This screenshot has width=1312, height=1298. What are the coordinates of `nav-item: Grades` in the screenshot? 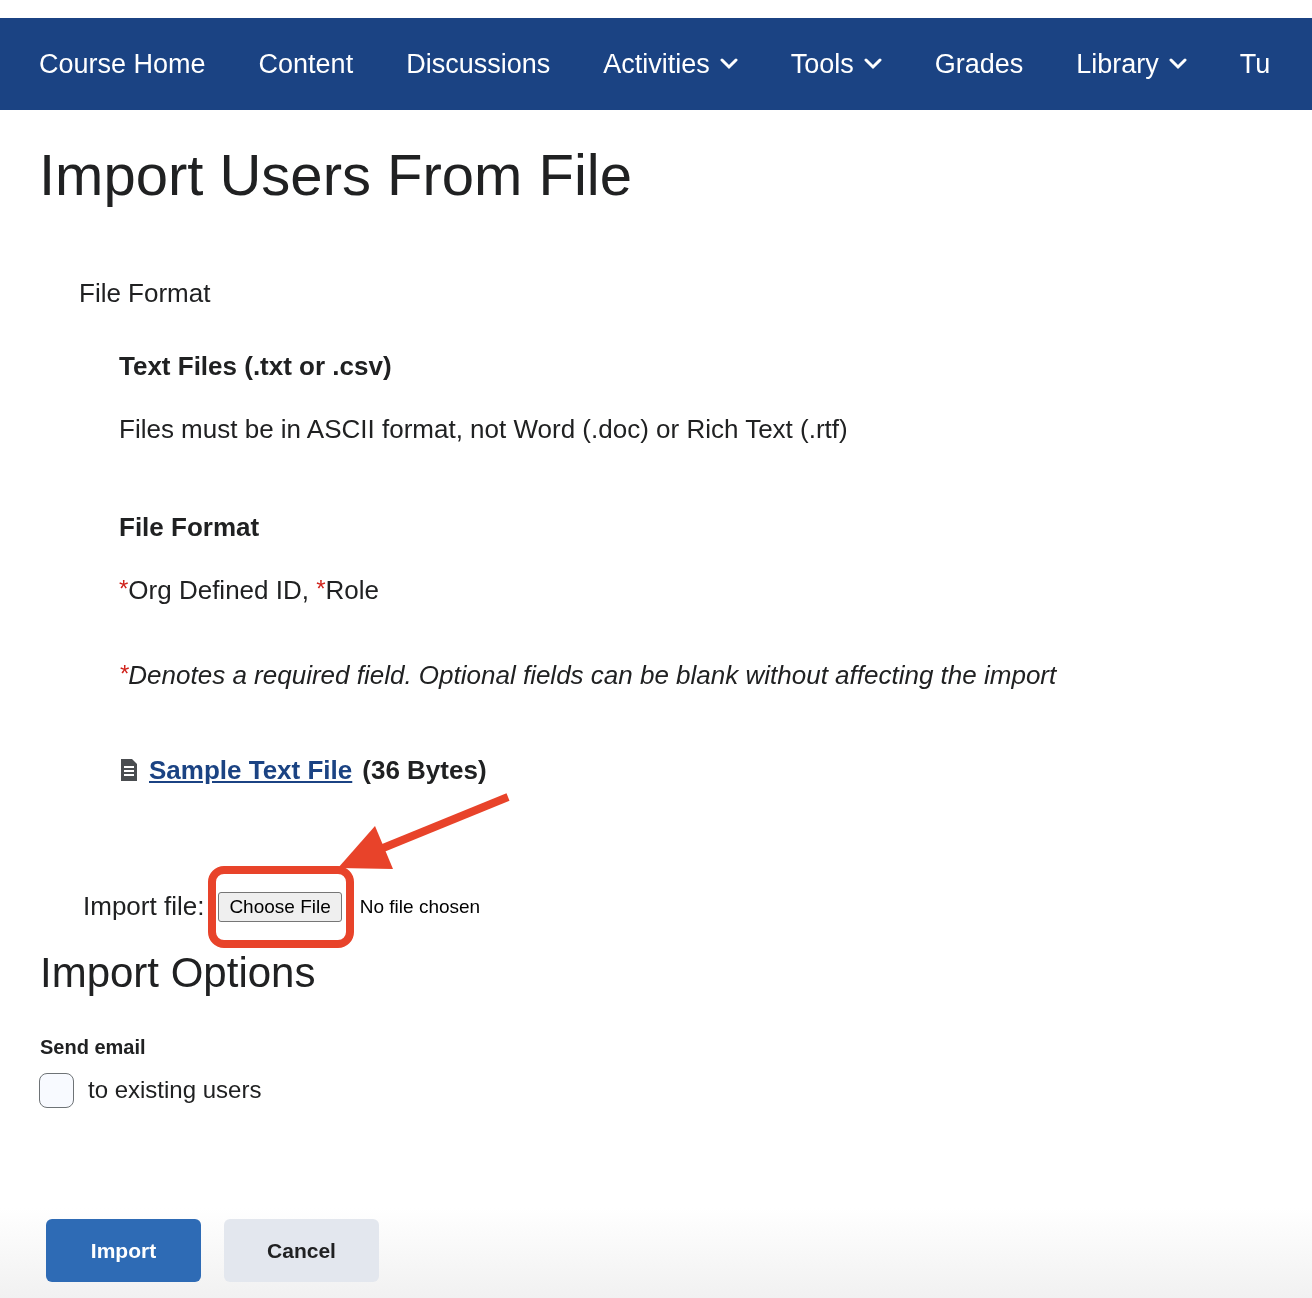 It's located at (979, 64).